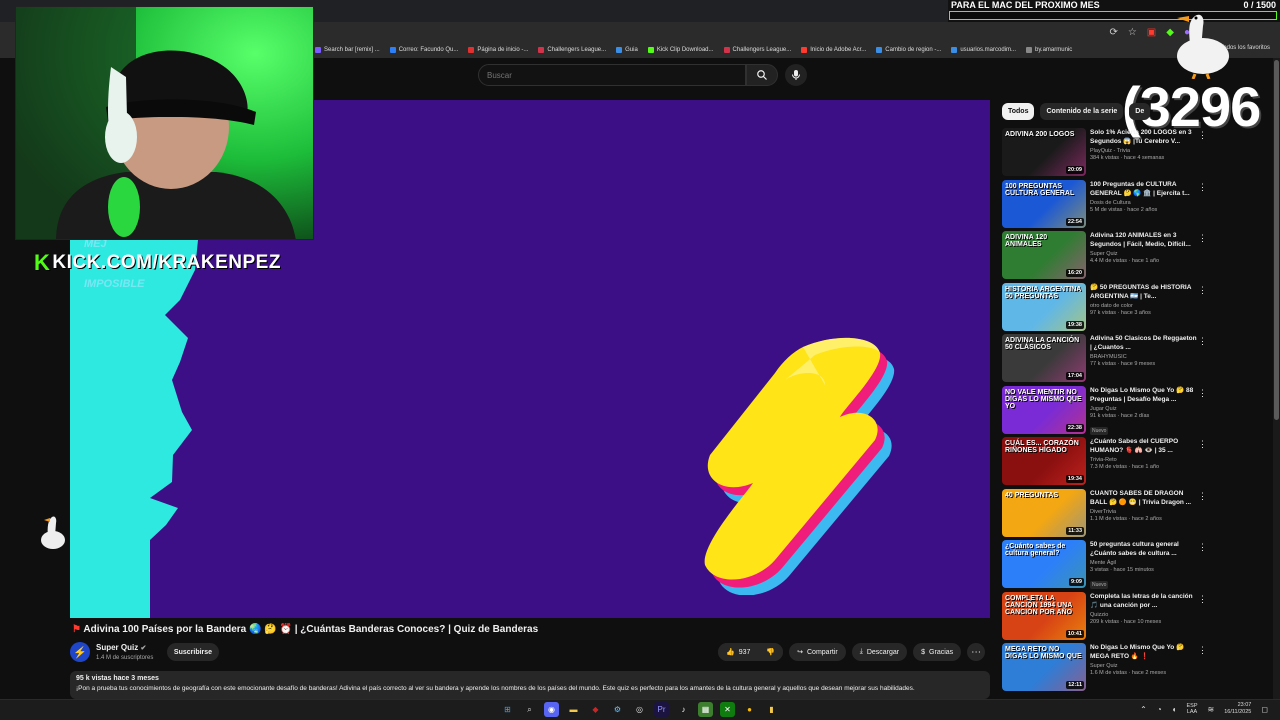 The width and height of the screenshot is (1280, 720). I want to click on premiere-icon: Pr, so click(661, 709).